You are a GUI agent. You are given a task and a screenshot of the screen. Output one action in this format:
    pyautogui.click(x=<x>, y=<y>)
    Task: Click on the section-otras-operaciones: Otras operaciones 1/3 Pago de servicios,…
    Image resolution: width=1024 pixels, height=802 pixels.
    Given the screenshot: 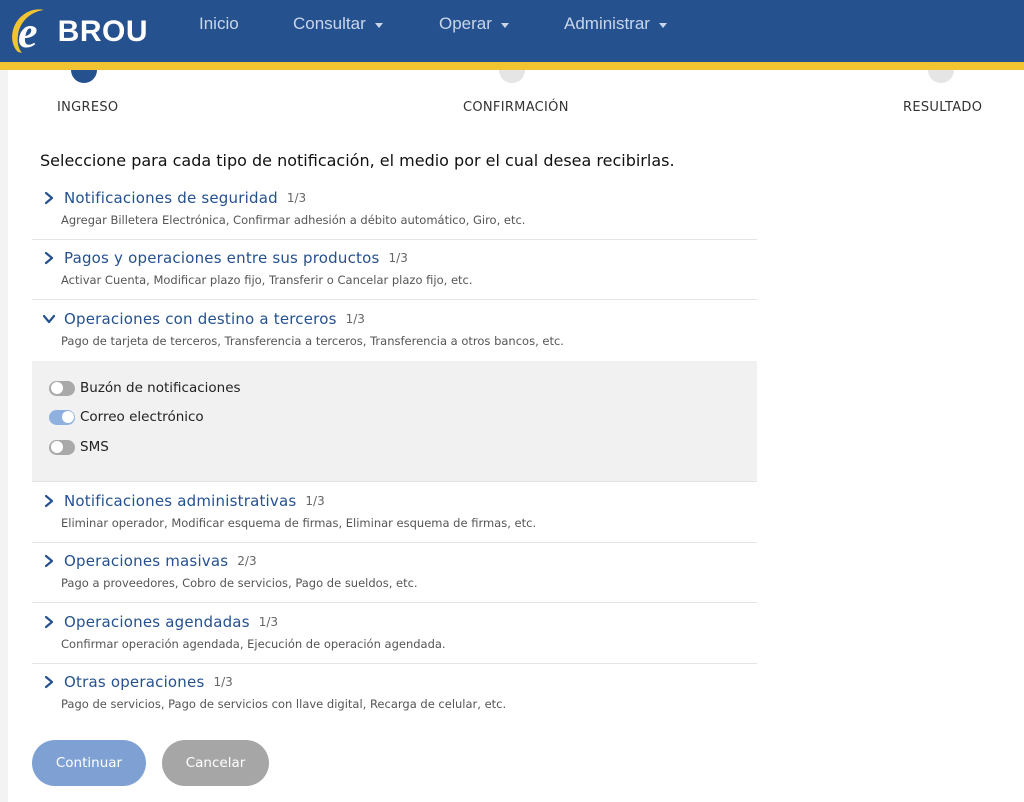 What is the action you would take?
    pyautogui.click(x=394, y=694)
    